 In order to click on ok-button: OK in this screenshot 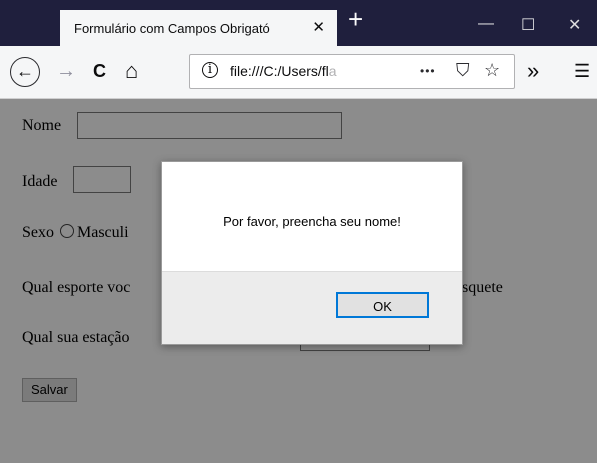, I will do `click(382, 305)`.